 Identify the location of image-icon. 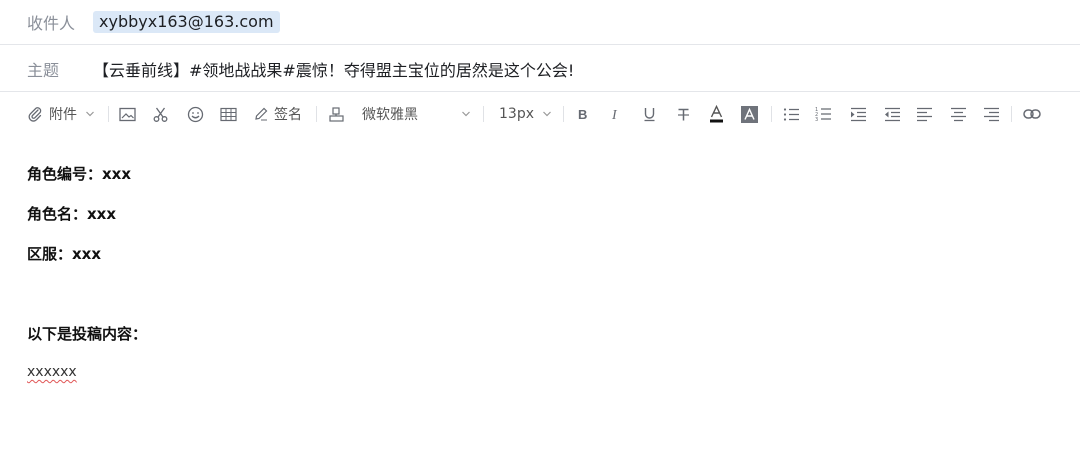
(127, 114).